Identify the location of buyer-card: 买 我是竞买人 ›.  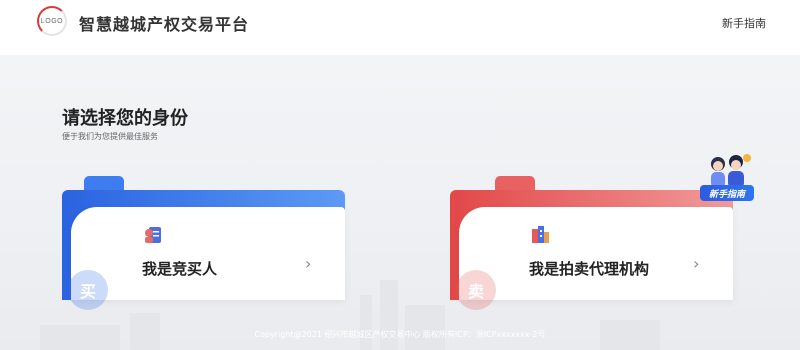
(203, 243).